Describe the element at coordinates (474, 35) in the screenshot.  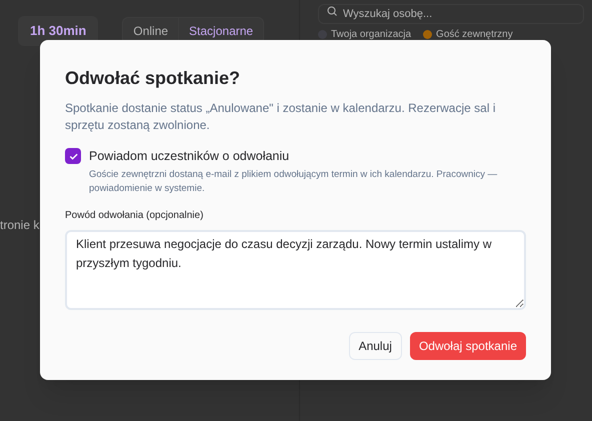
I see `legend-label: Gość zewnętrzny` at that location.